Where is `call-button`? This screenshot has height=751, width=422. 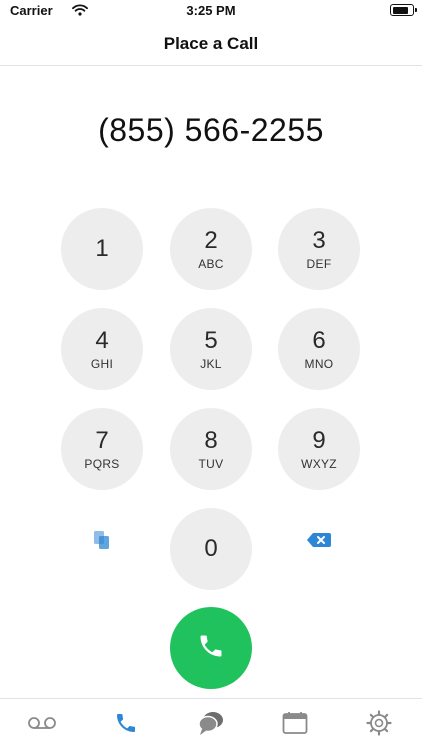 call-button is located at coordinates (211, 648).